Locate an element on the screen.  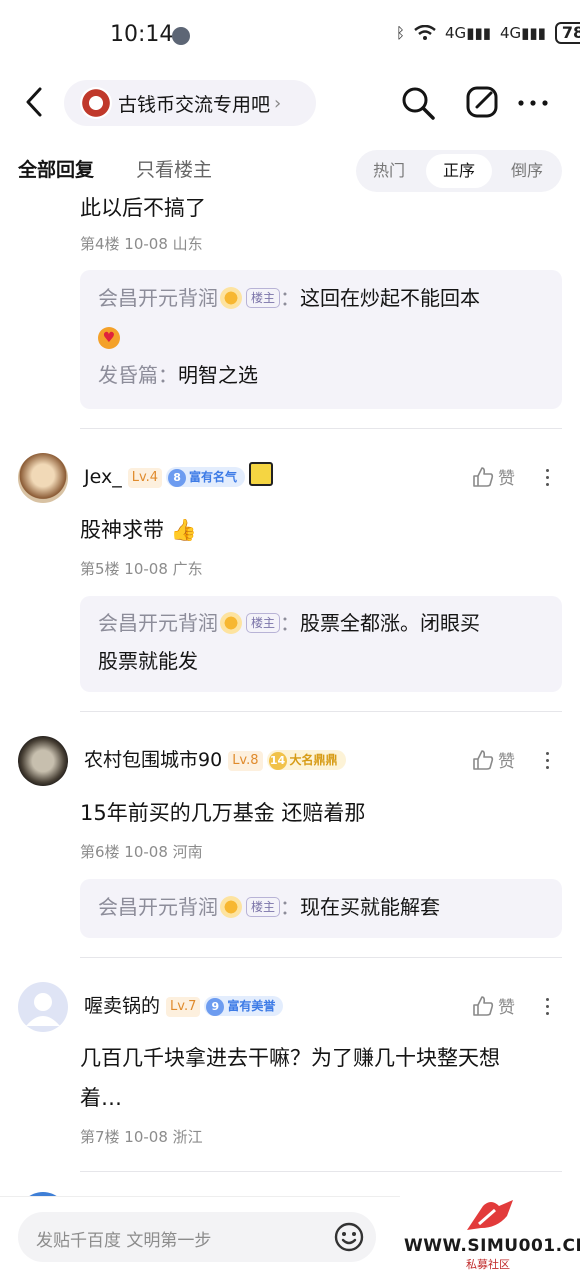
username: 喔卖锅的 is located at coordinates (122, 1006).